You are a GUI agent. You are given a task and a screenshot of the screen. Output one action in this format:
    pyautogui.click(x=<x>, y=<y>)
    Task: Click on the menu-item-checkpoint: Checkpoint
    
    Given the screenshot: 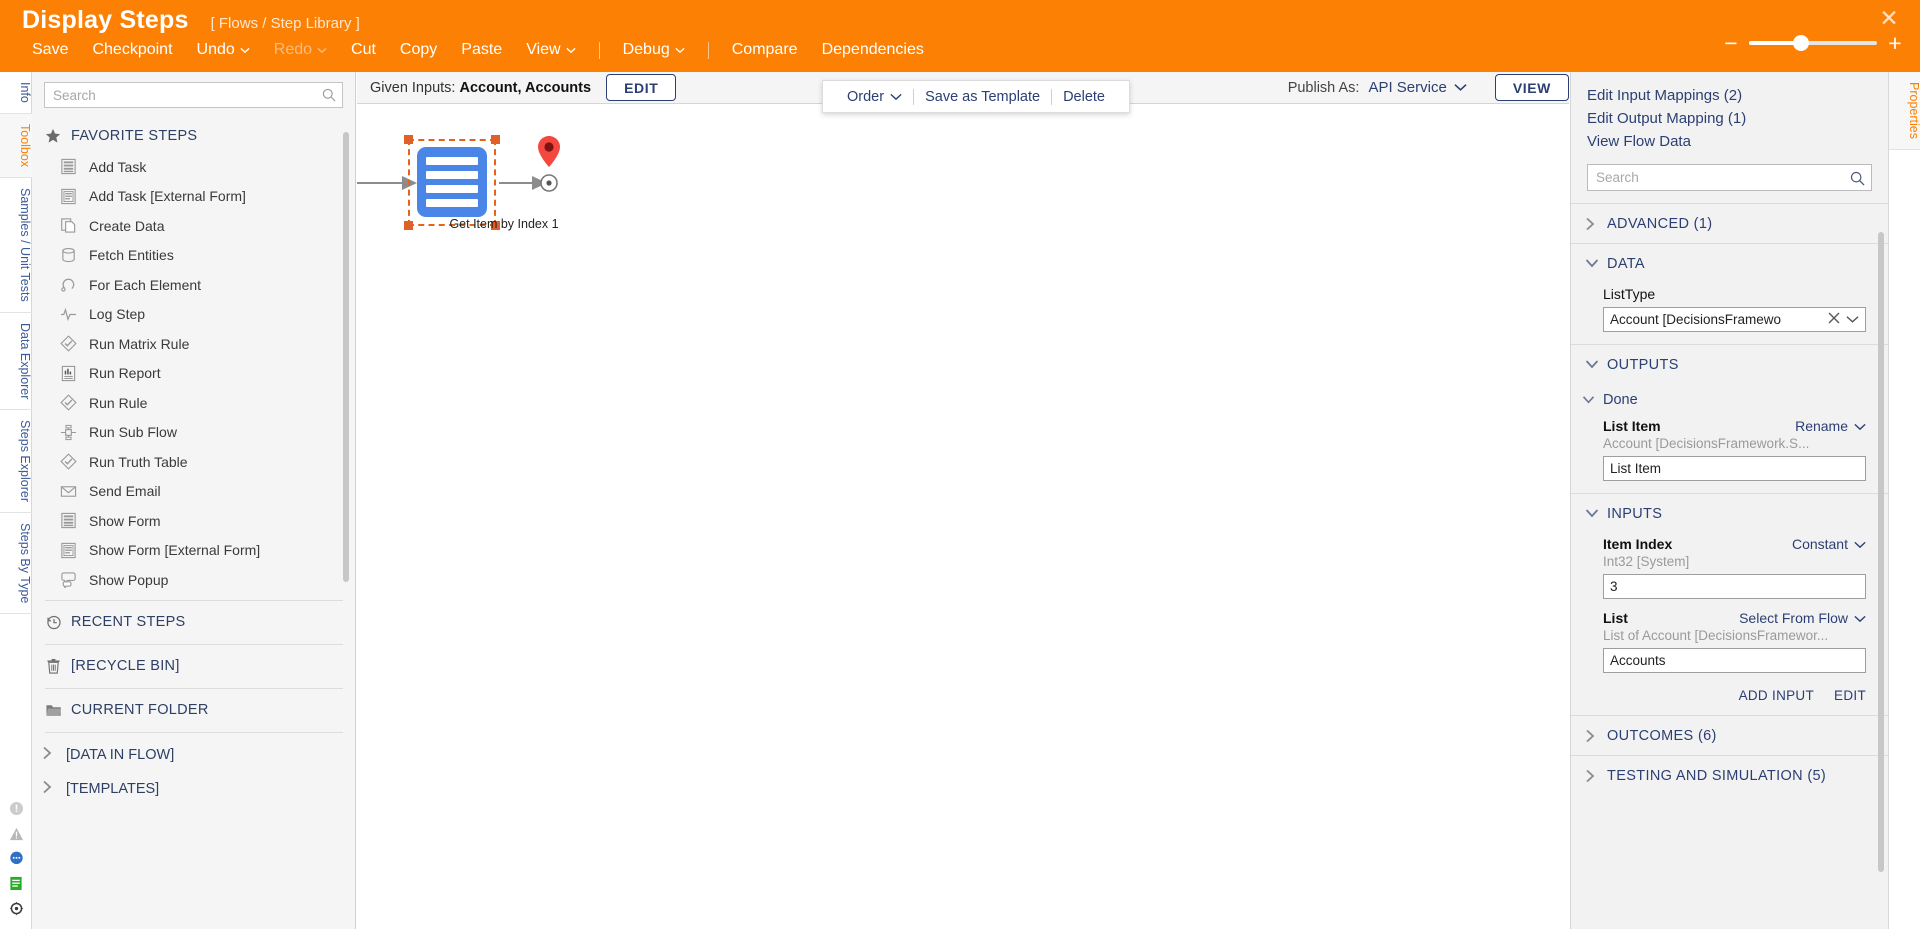 What is the action you would take?
    pyautogui.click(x=132, y=50)
    